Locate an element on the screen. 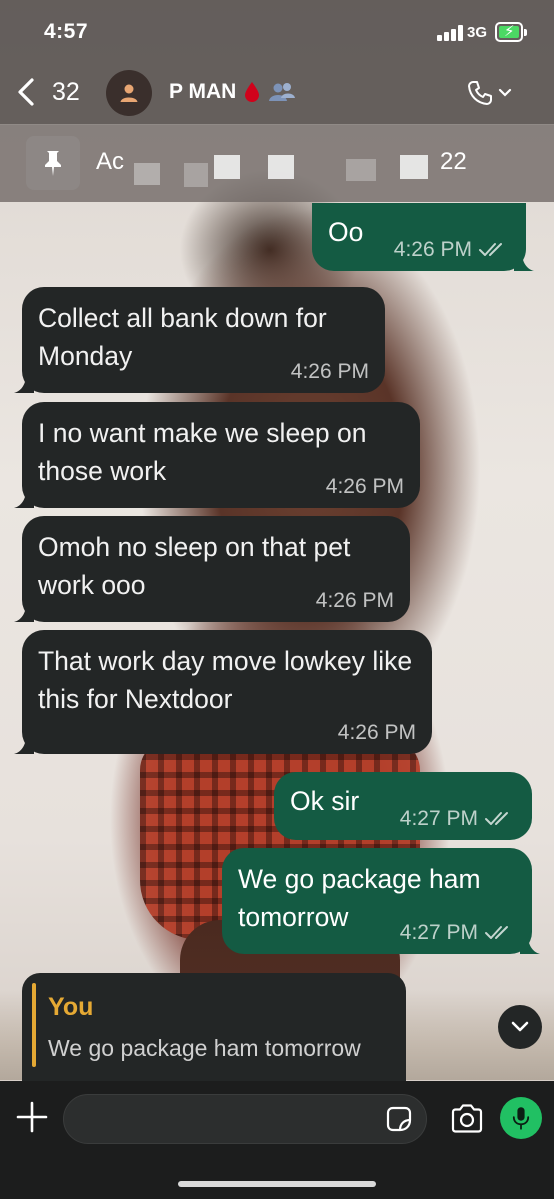  pin-icon is located at coordinates (53, 163).